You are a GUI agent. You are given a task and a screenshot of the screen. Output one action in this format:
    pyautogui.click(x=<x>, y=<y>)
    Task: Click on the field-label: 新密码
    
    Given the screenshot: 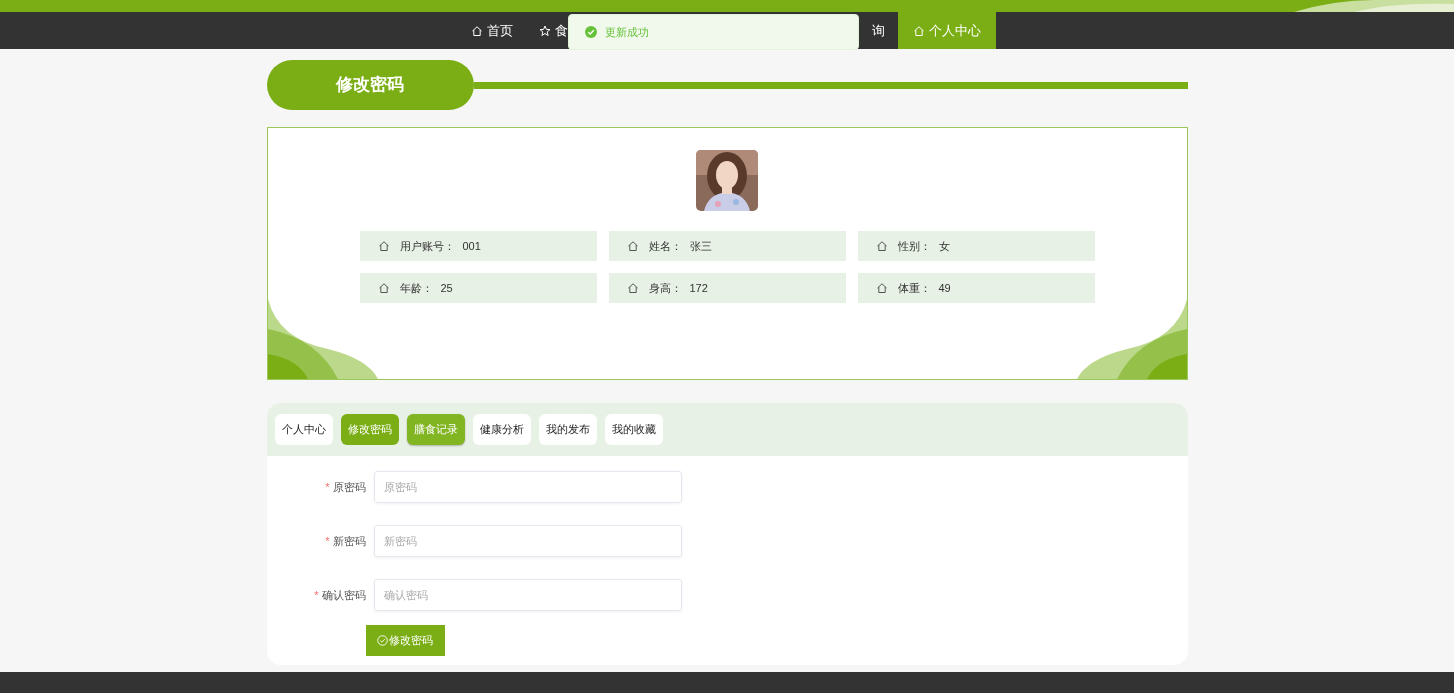 What is the action you would take?
    pyautogui.click(x=349, y=541)
    